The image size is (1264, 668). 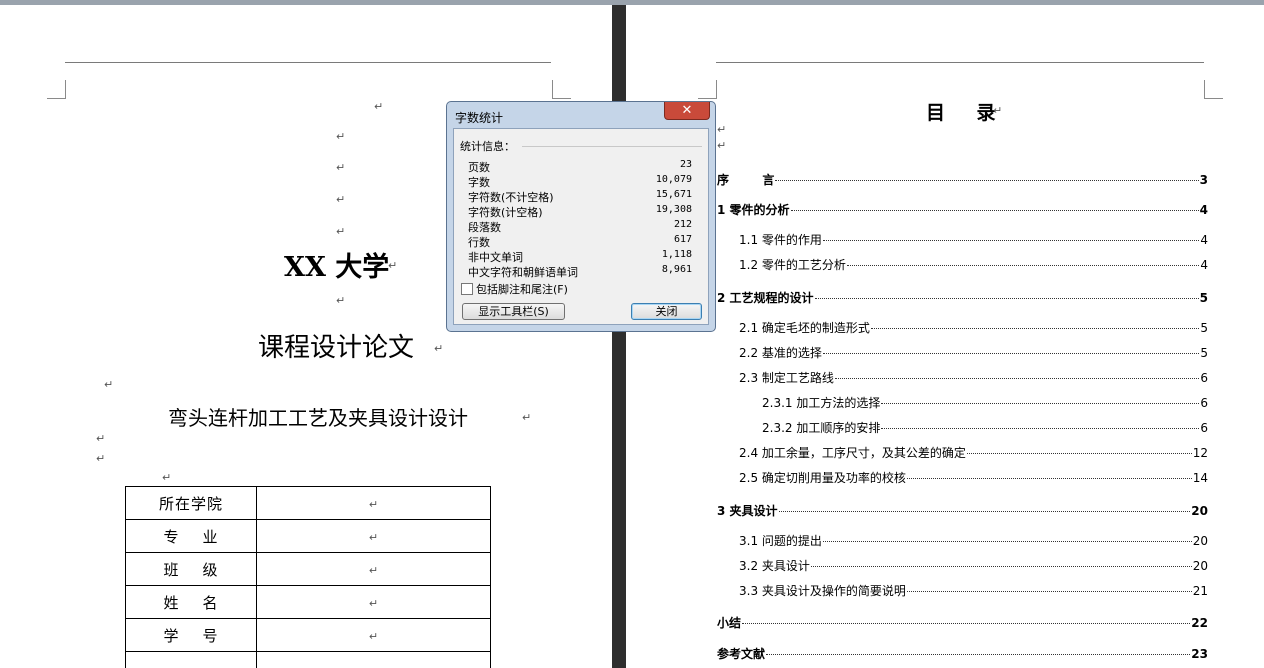 I want to click on toc-entry: 2.2 基准的选择 5, so click(x=973, y=352).